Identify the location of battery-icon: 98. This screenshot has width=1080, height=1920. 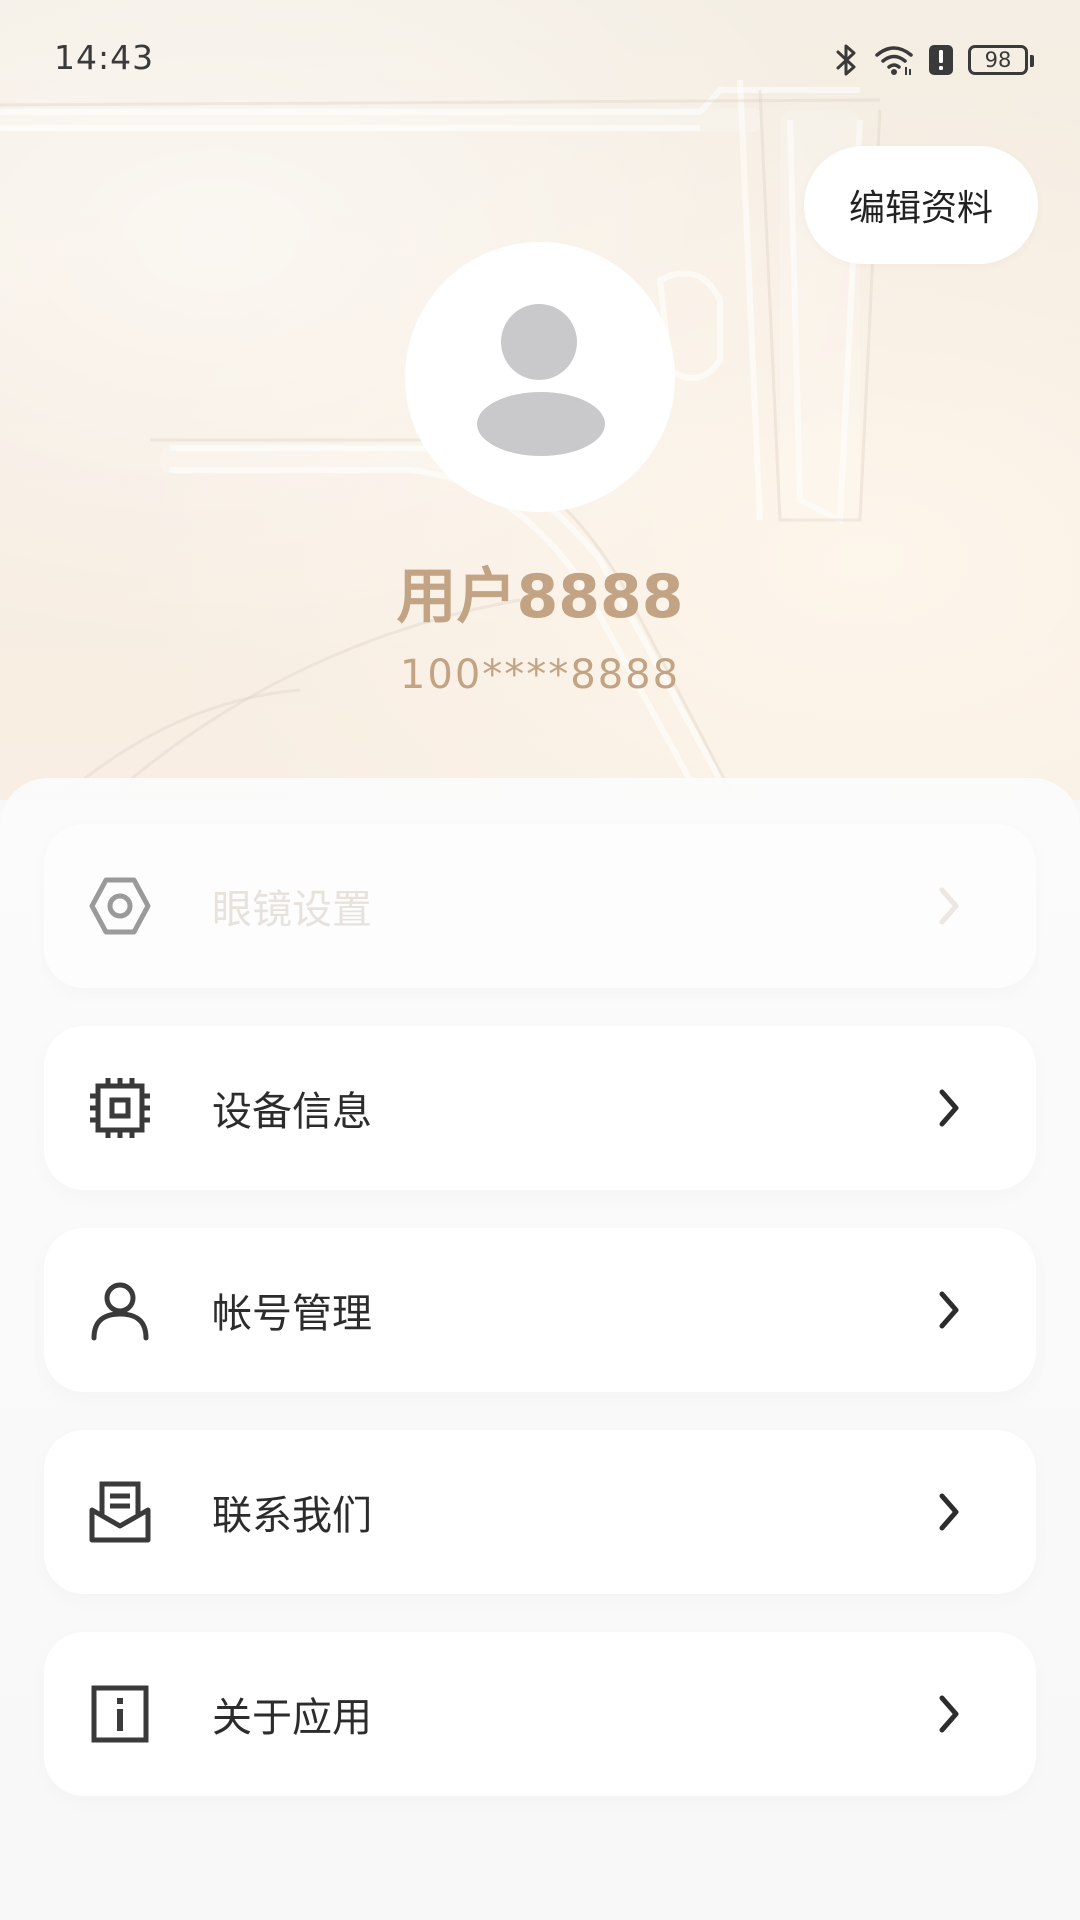
(1001, 60).